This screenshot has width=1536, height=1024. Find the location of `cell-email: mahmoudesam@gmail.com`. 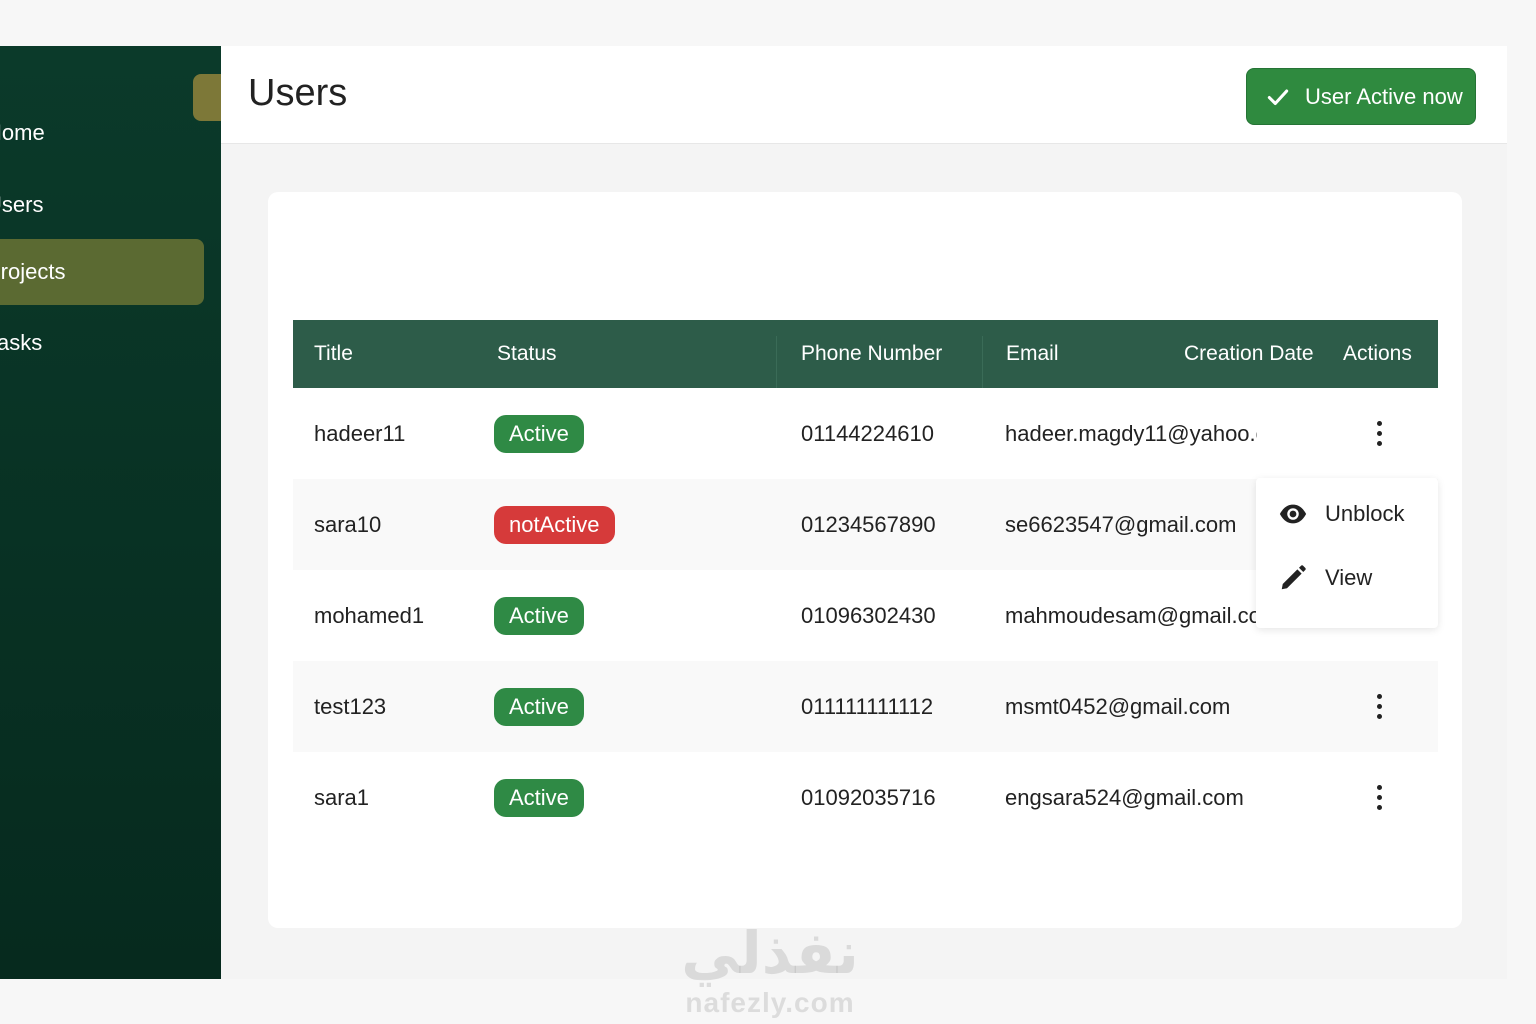

cell-email: mahmoudesam@gmail.com is located at coordinates (1131, 615).